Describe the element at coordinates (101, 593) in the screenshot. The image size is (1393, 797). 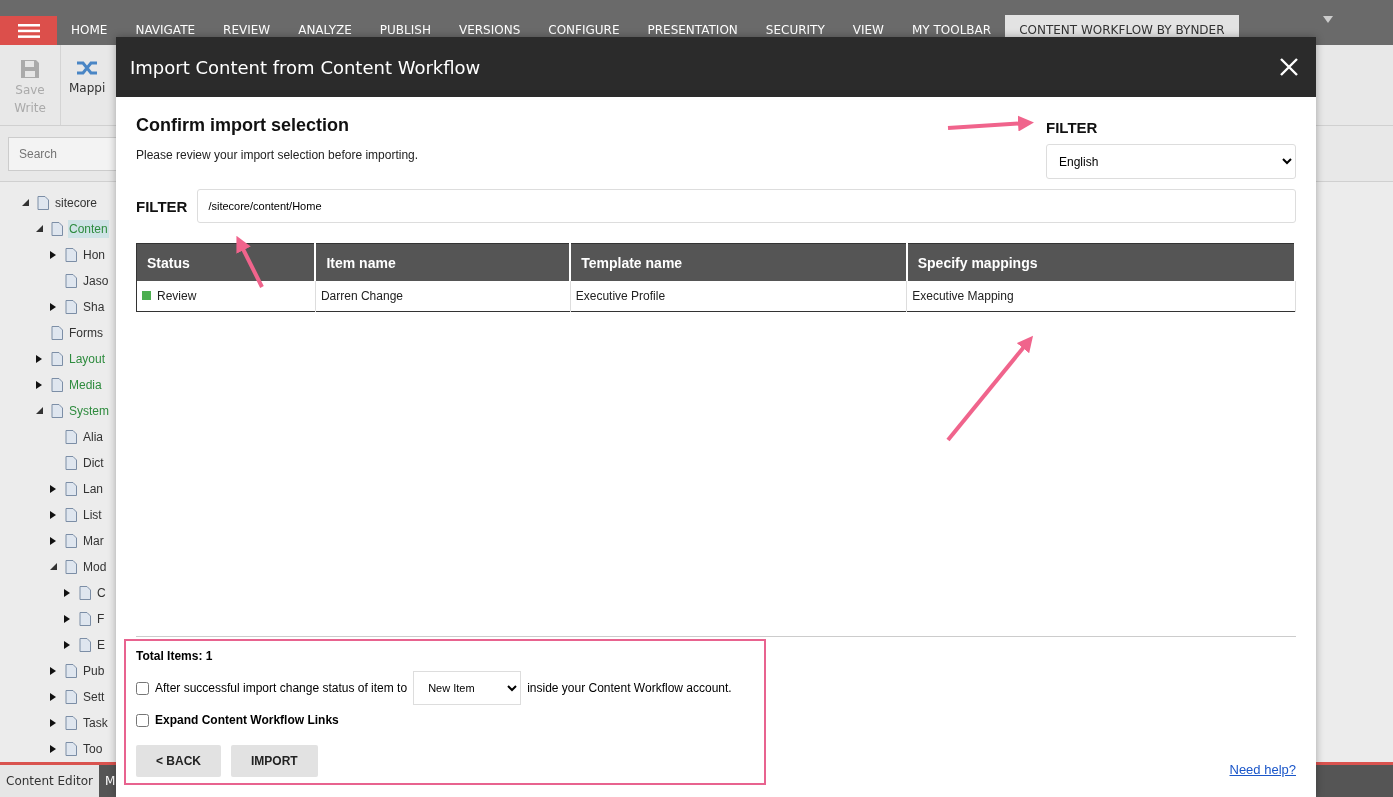
I see `tree-item: C` at that location.